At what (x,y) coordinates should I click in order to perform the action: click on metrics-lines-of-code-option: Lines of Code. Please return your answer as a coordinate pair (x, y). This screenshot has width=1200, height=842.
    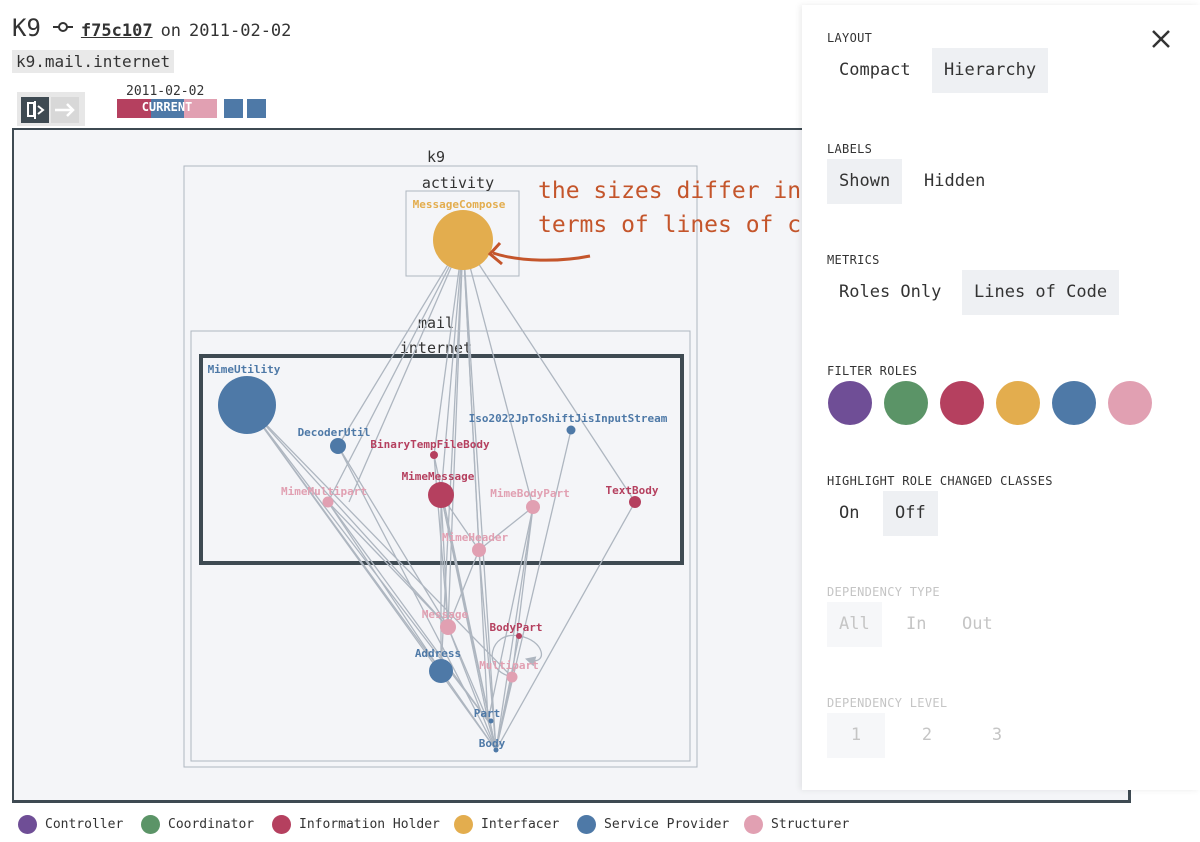
    Looking at the image, I should click on (1041, 292).